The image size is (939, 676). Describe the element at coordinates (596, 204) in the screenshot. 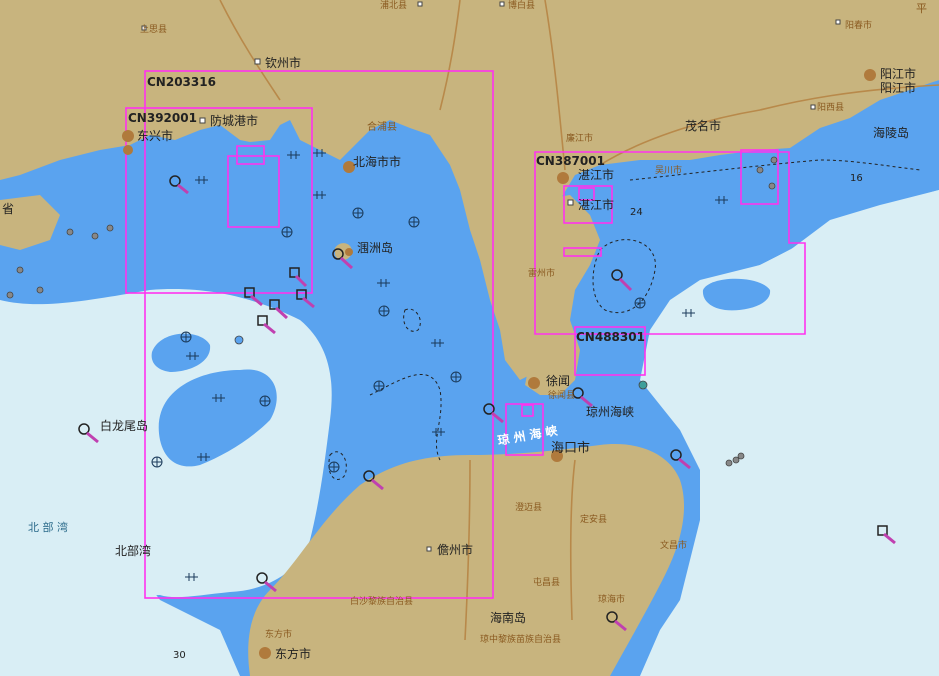

I see `label-zhanjiang-sub: 湛江市` at that location.